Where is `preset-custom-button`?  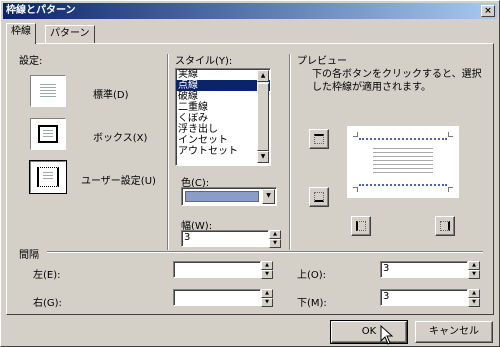
preset-custom-button is located at coordinates (48, 177).